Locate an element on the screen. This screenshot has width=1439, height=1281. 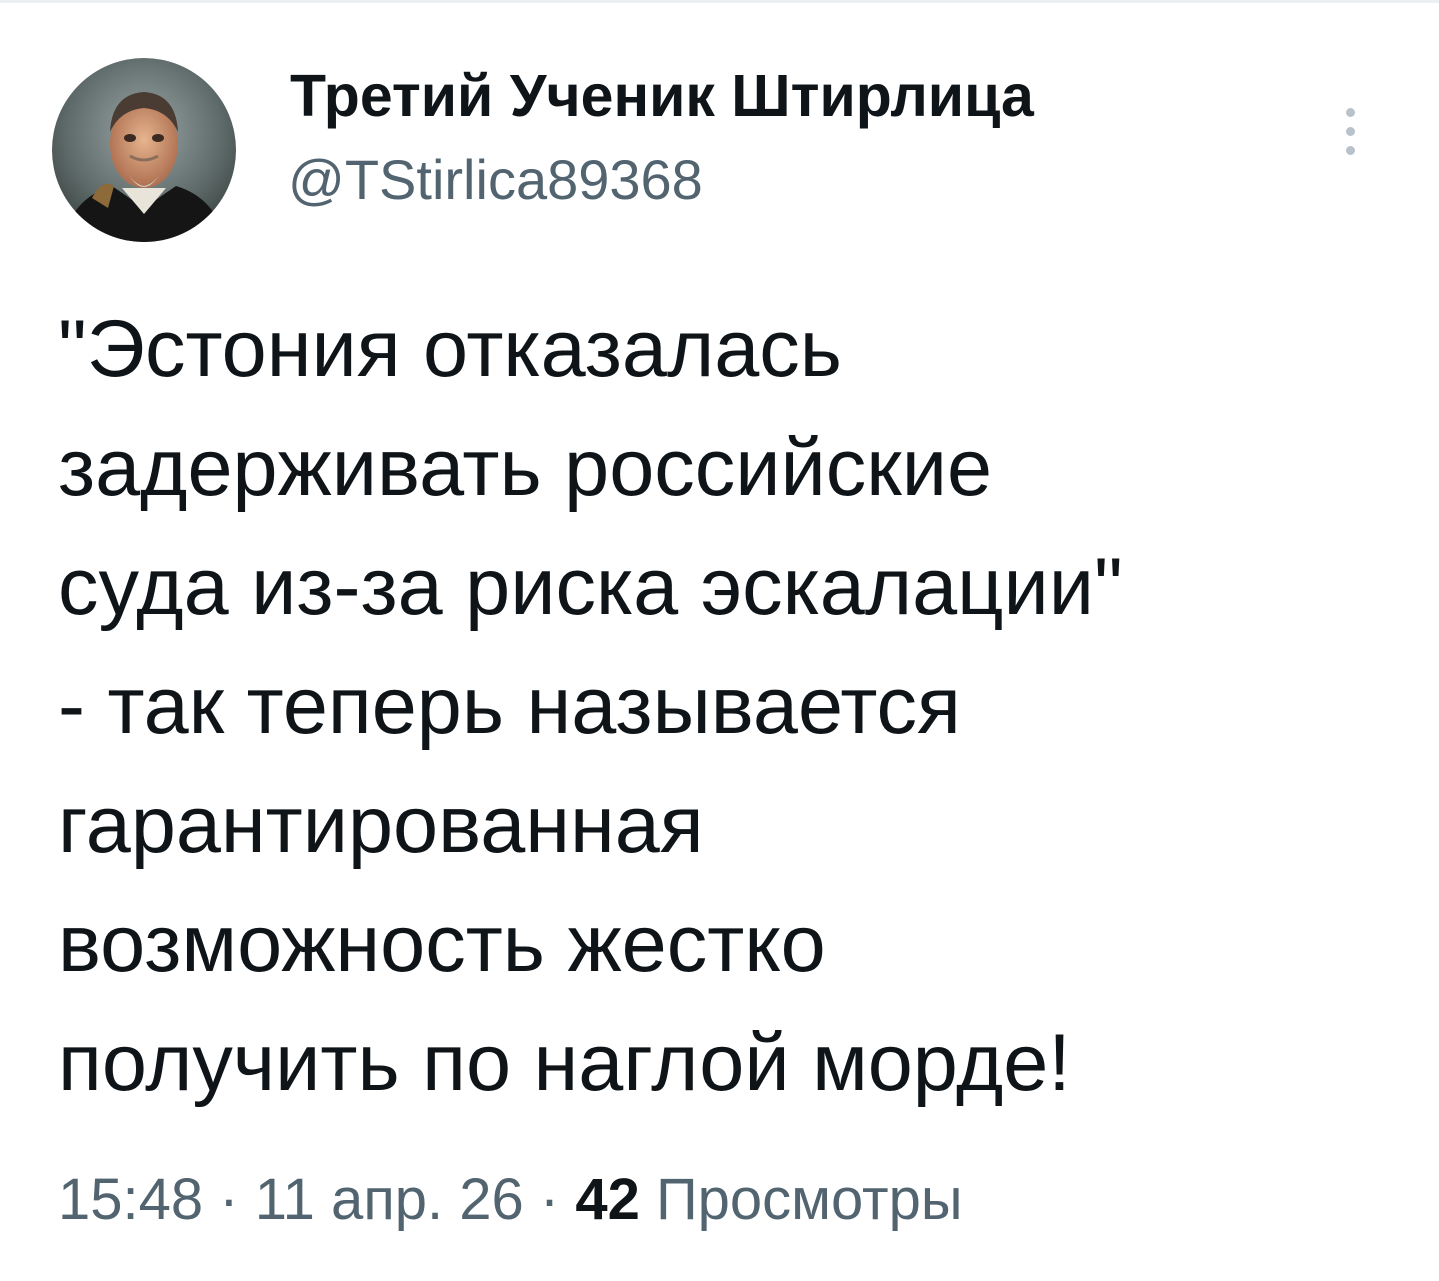
tweet-metadata: 15:48 · 11 апр. 26 · 42 Просмотры is located at coordinates (510, 1200).